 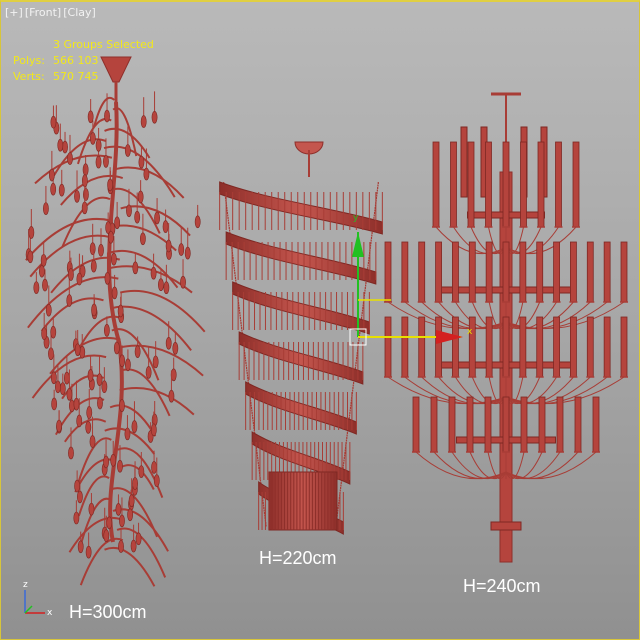 What do you see at coordinates (25, 585) in the screenshot?
I see `tripod-z-label: z` at bounding box center [25, 585].